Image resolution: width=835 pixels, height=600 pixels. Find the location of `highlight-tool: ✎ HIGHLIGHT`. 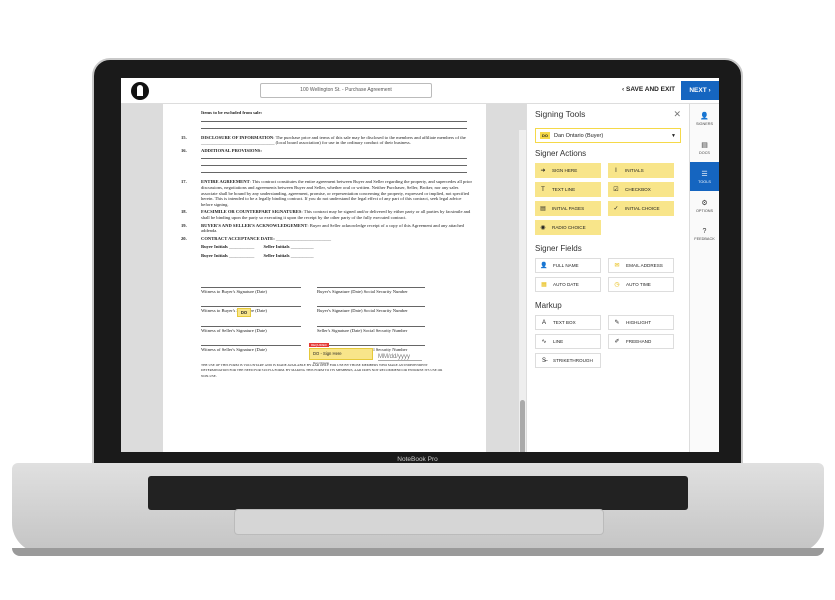

highlight-tool: ✎ HIGHLIGHT is located at coordinates (641, 322).